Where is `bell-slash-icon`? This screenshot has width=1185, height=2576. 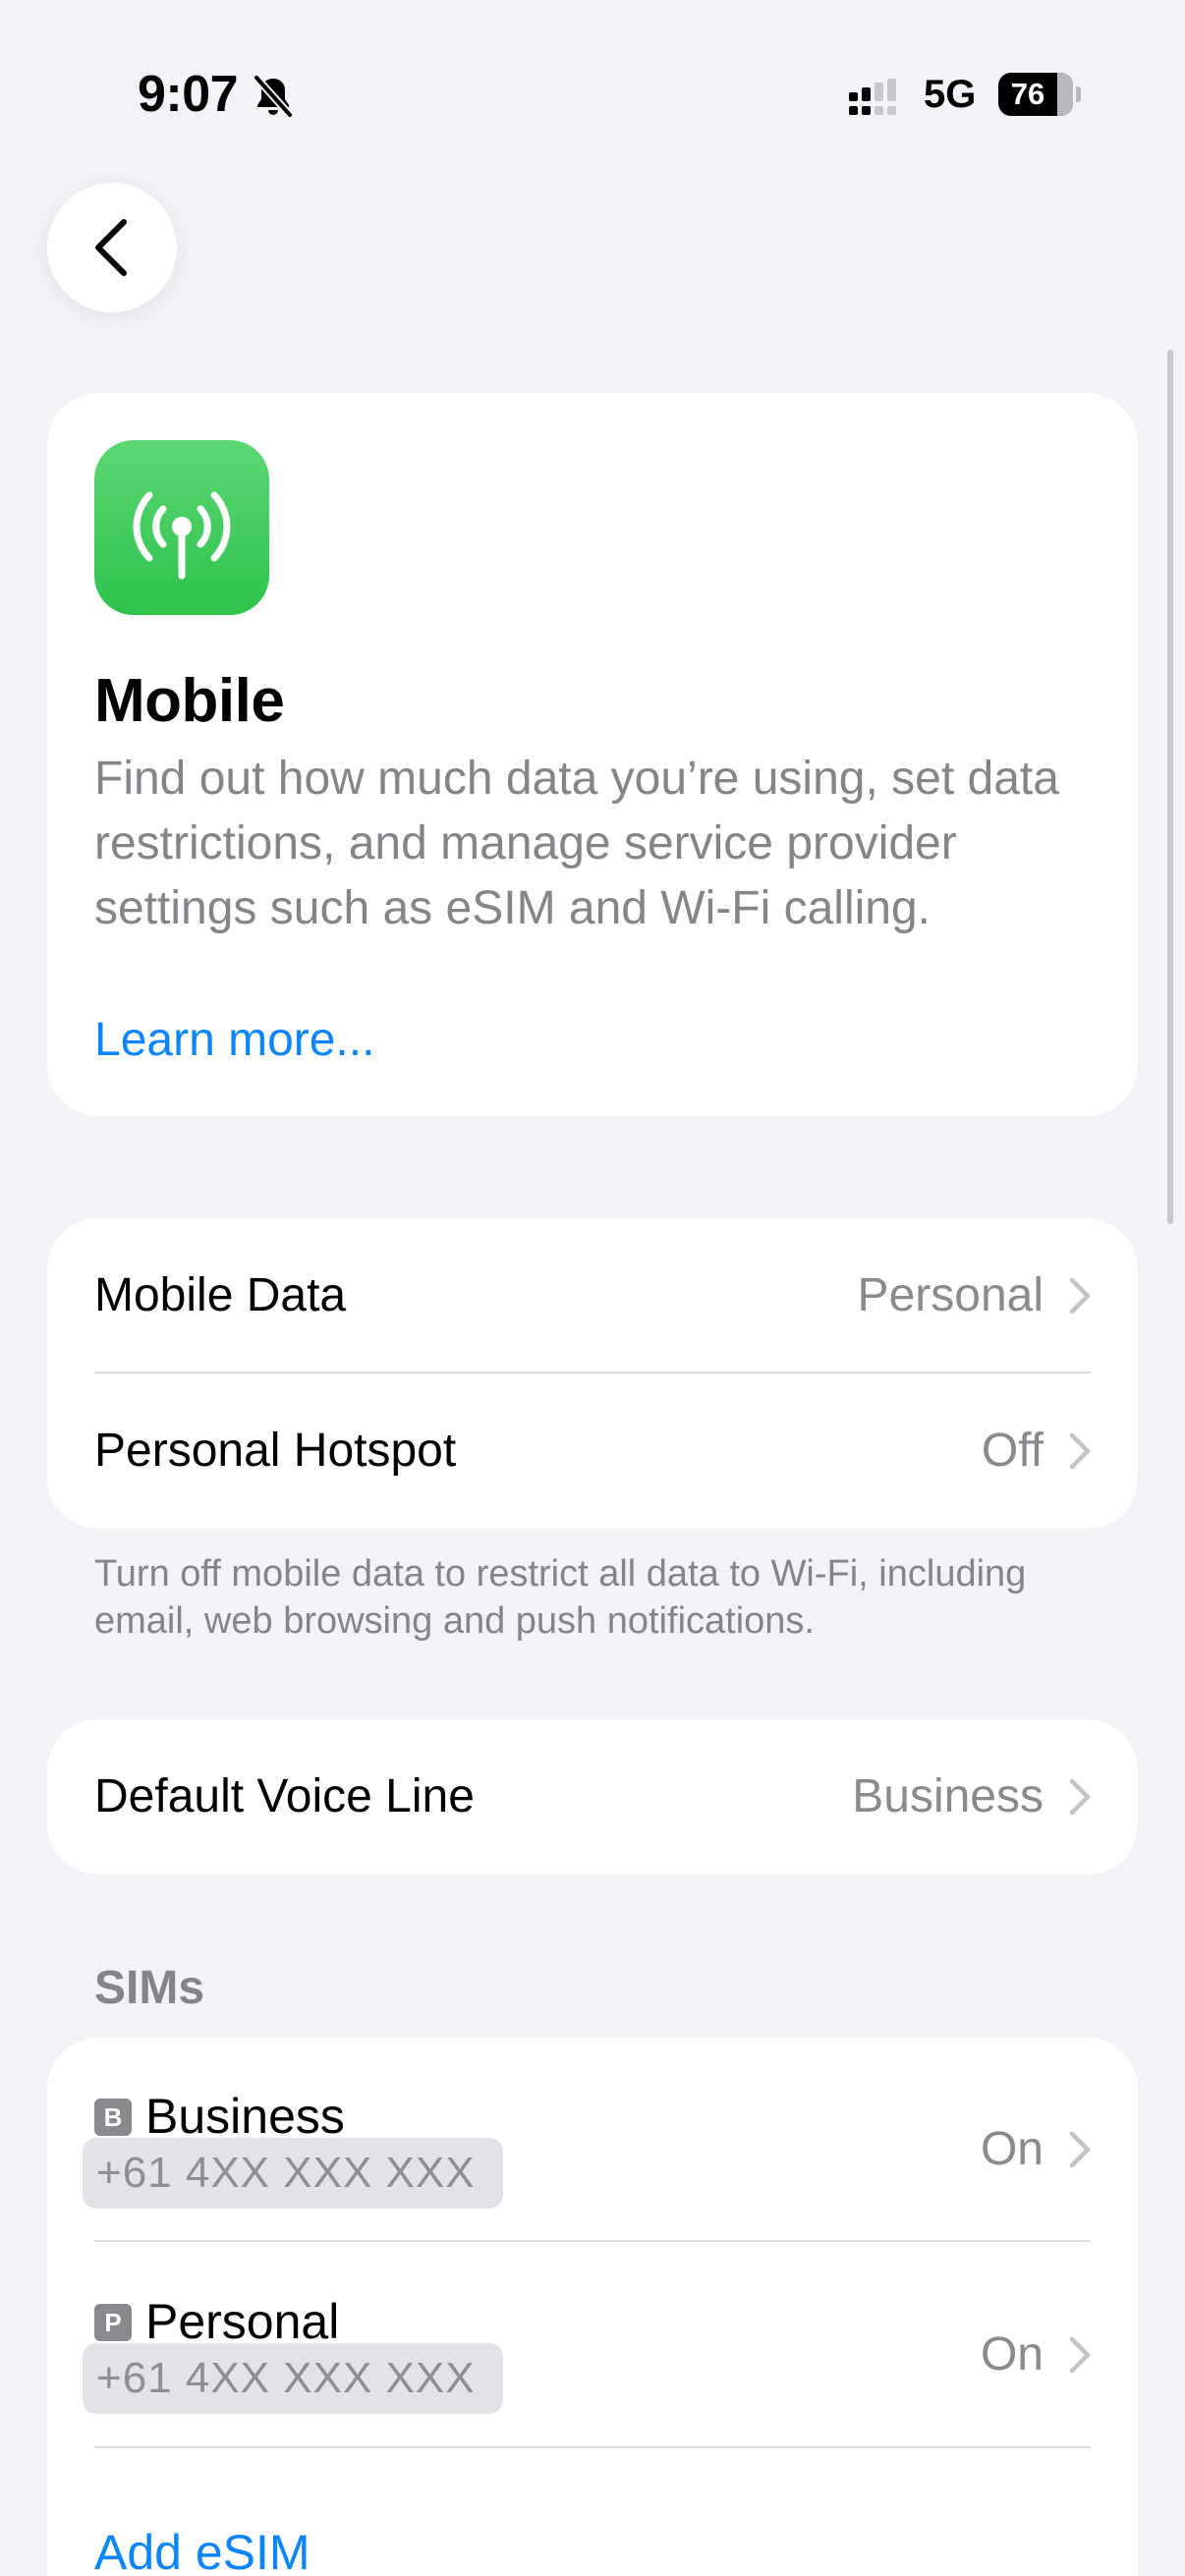
bell-slash-icon is located at coordinates (274, 96).